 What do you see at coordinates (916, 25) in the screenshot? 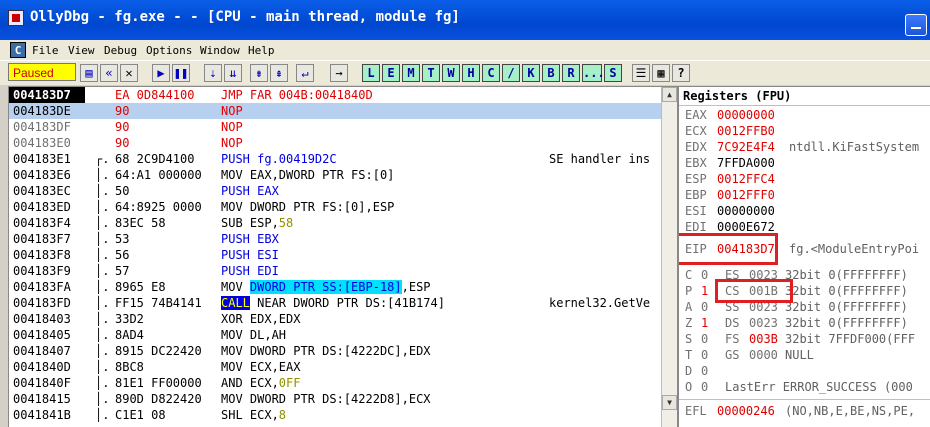
I see `minimize-button` at bounding box center [916, 25].